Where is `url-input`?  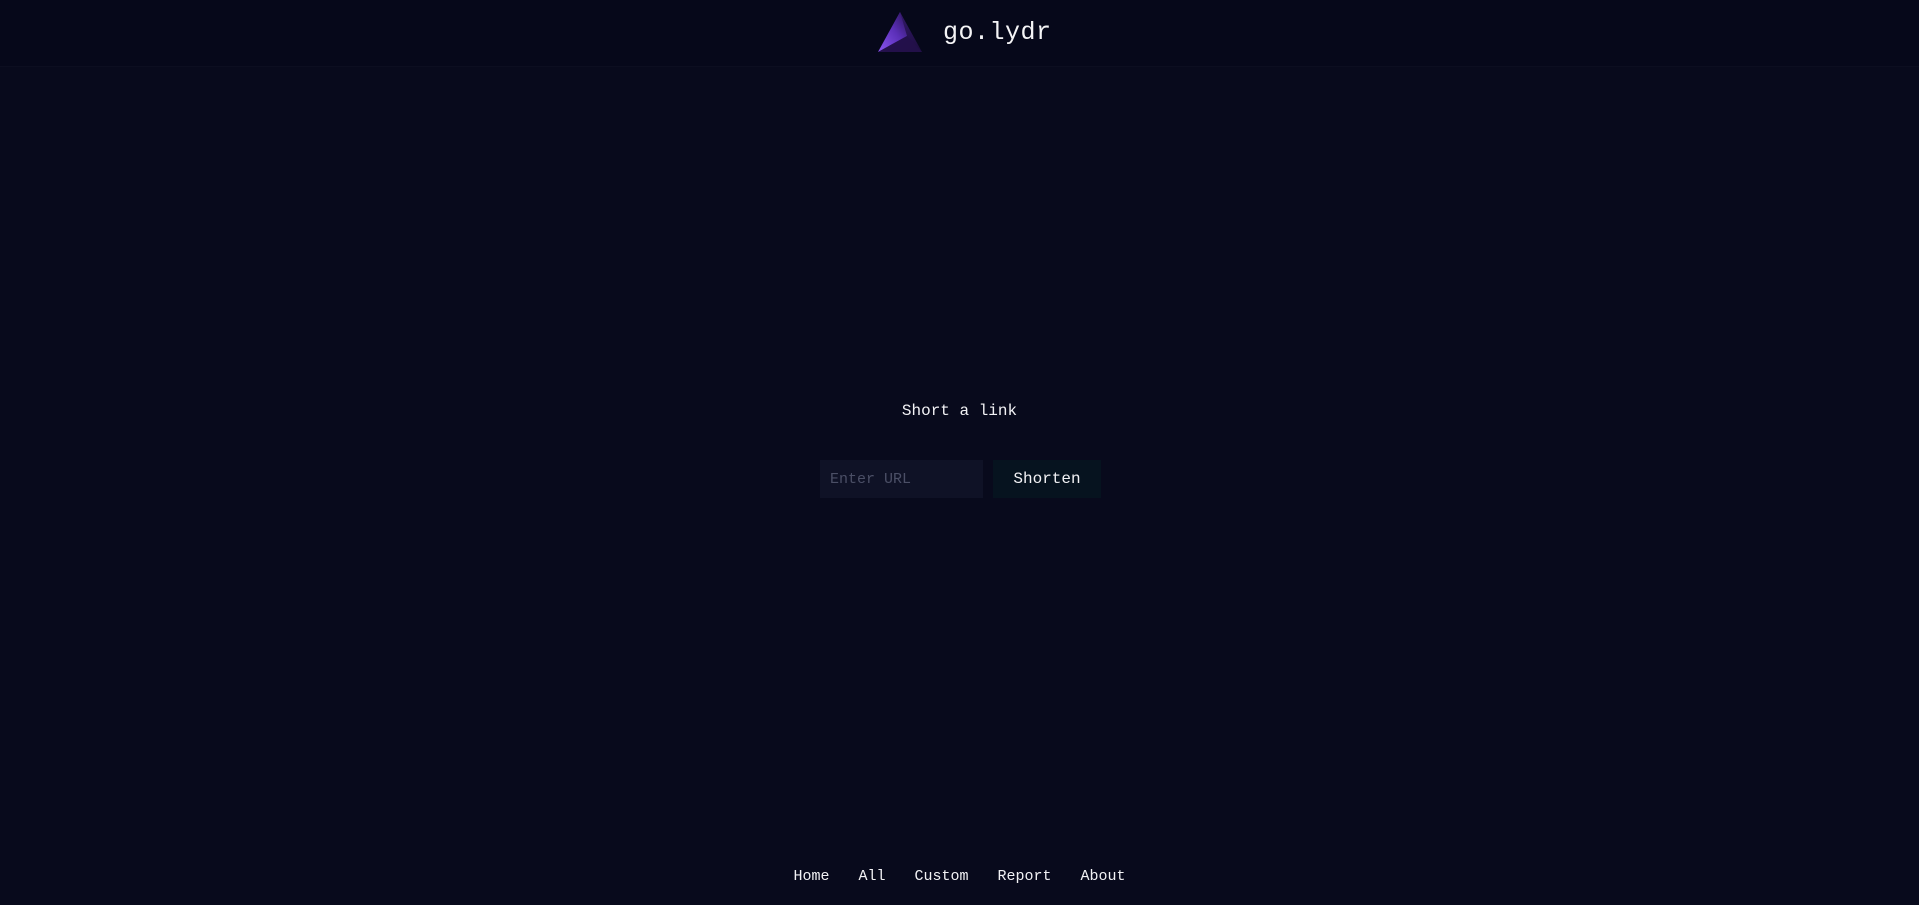 url-input is located at coordinates (901, 479).